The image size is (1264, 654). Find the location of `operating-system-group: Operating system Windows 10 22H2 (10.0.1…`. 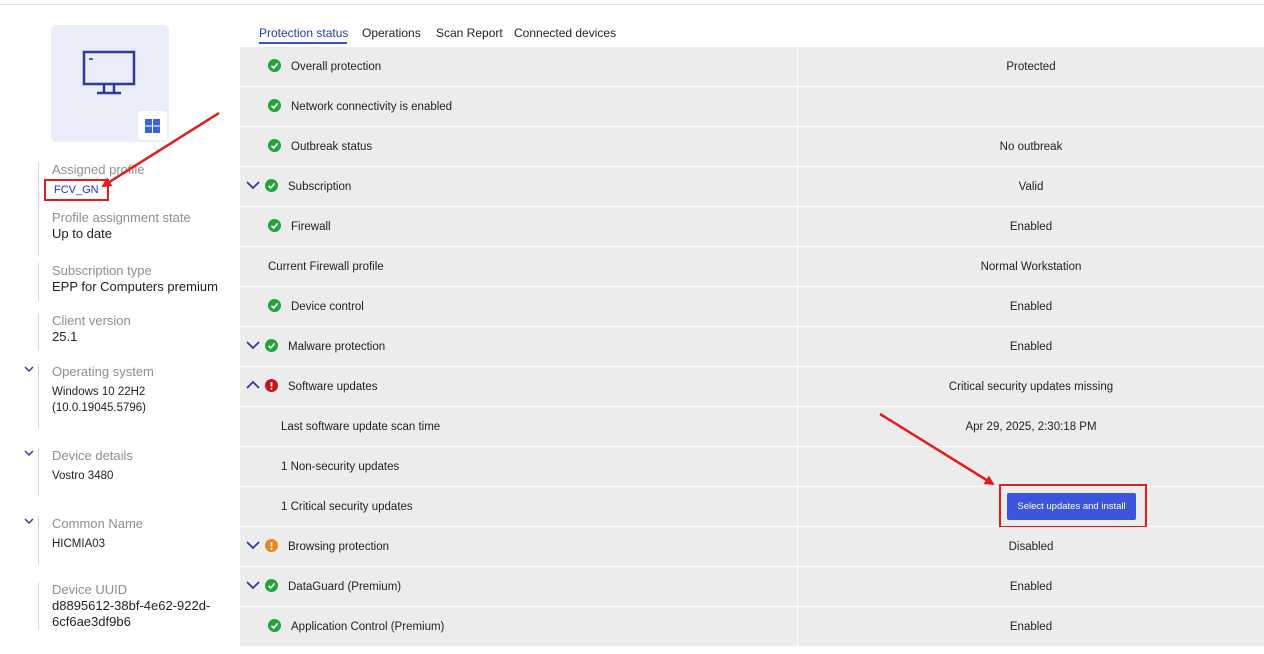

operating-system-group: Operating system Windows 10 22H2 (10.0.1… is located at coordinates (138, 396).